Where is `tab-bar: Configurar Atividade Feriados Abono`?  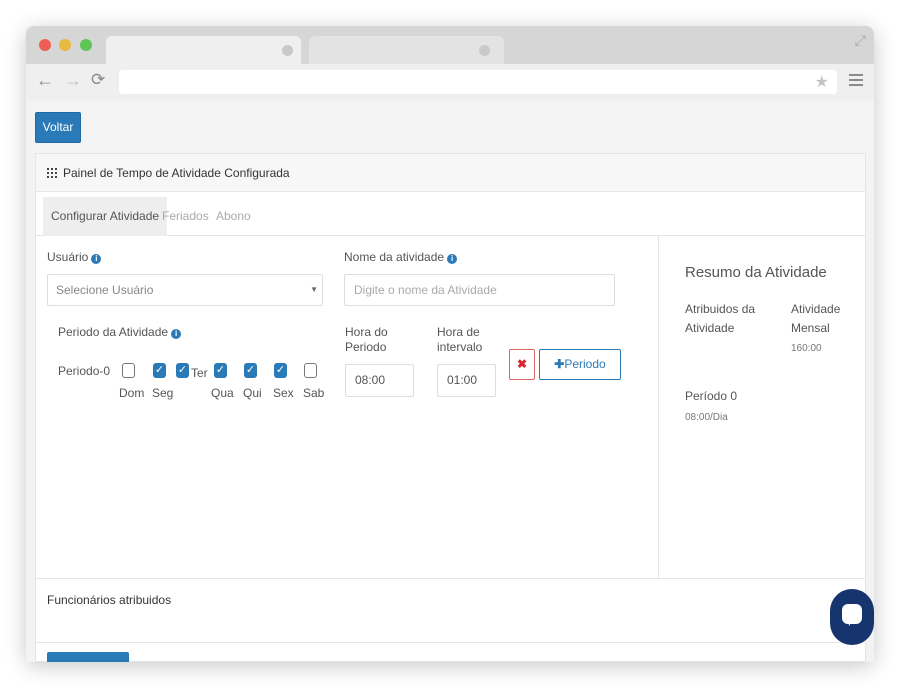
tab-bar: Configurar Atividade Feriados Abono is located at coordinates (450, 214).